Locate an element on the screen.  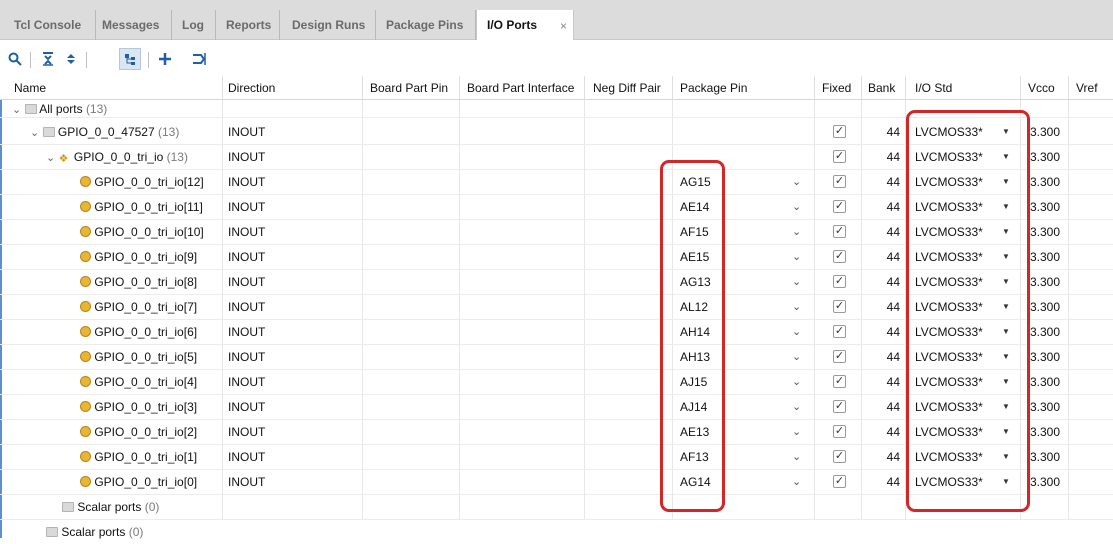
port-name-cell: GPIO_0_0_tri_io[7] is located at coordinates (138, 307).